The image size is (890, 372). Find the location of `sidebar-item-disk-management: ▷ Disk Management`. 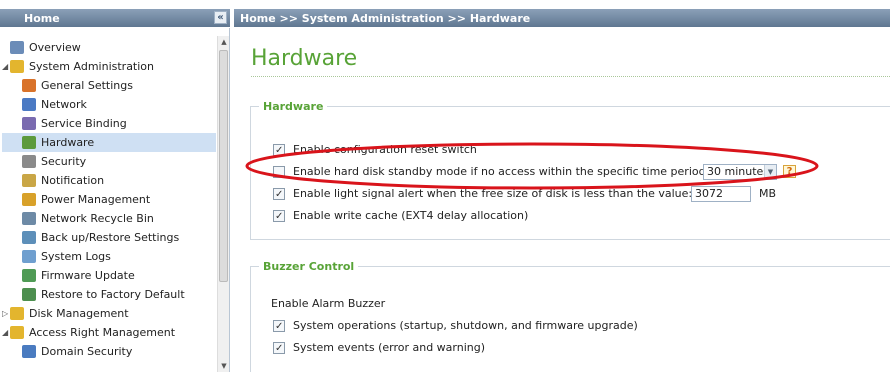

sidebar-item-disk-management: ▷ Disk Management is located at coordinates (109, 313).